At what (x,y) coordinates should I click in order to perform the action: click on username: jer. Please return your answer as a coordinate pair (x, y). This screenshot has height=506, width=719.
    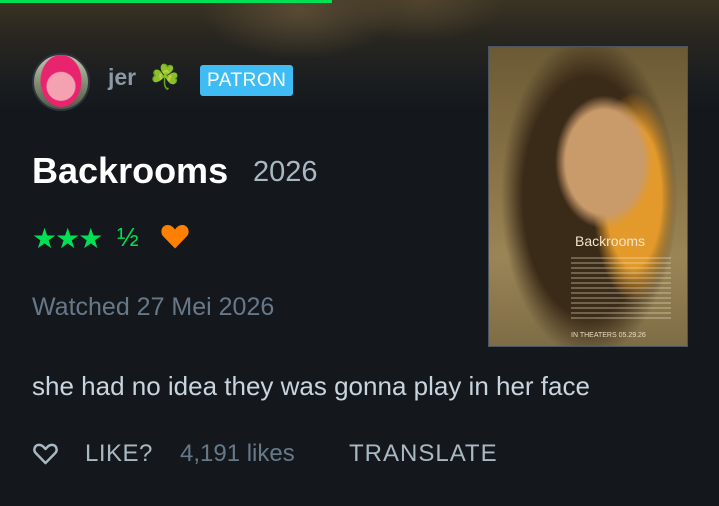
    Looking at the image, I should click on (122, 77).